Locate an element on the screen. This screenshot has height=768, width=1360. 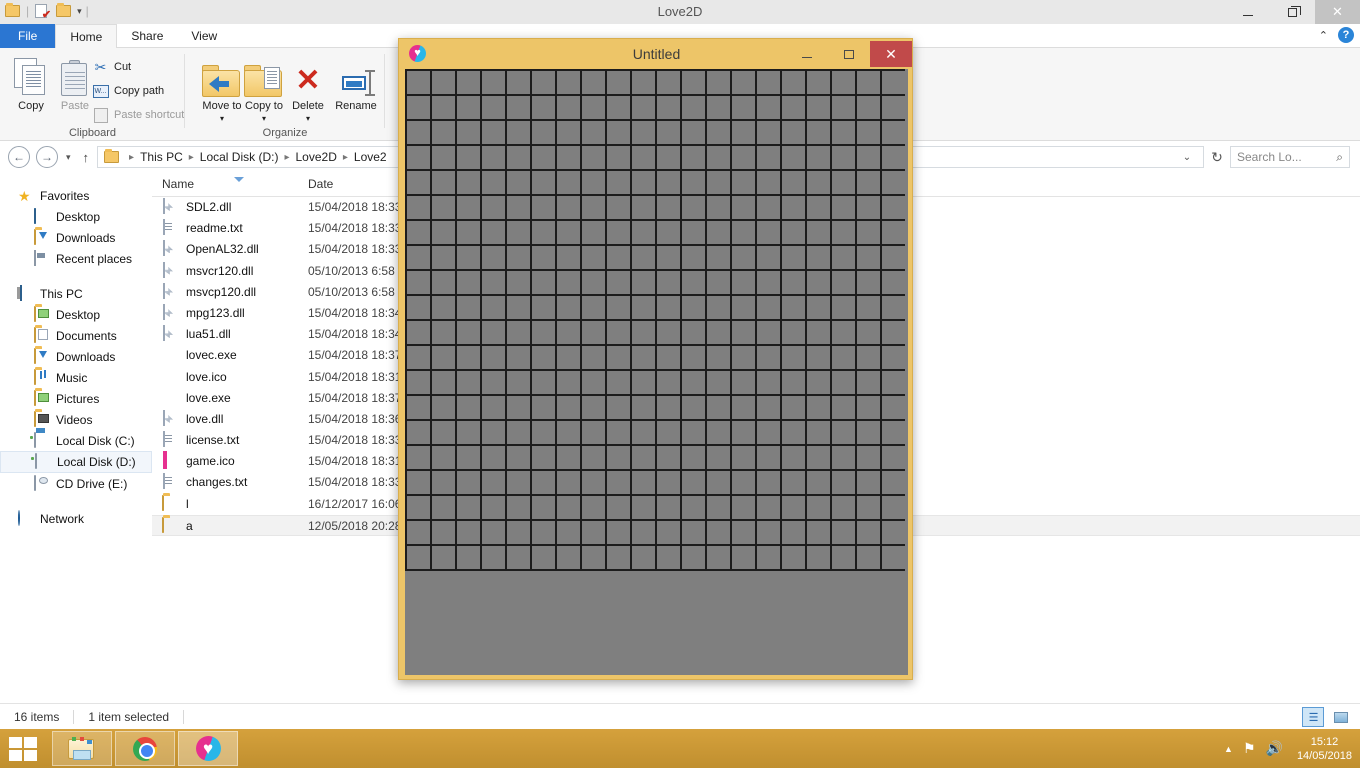
tab-file: File is located at coordinates (28, 36).